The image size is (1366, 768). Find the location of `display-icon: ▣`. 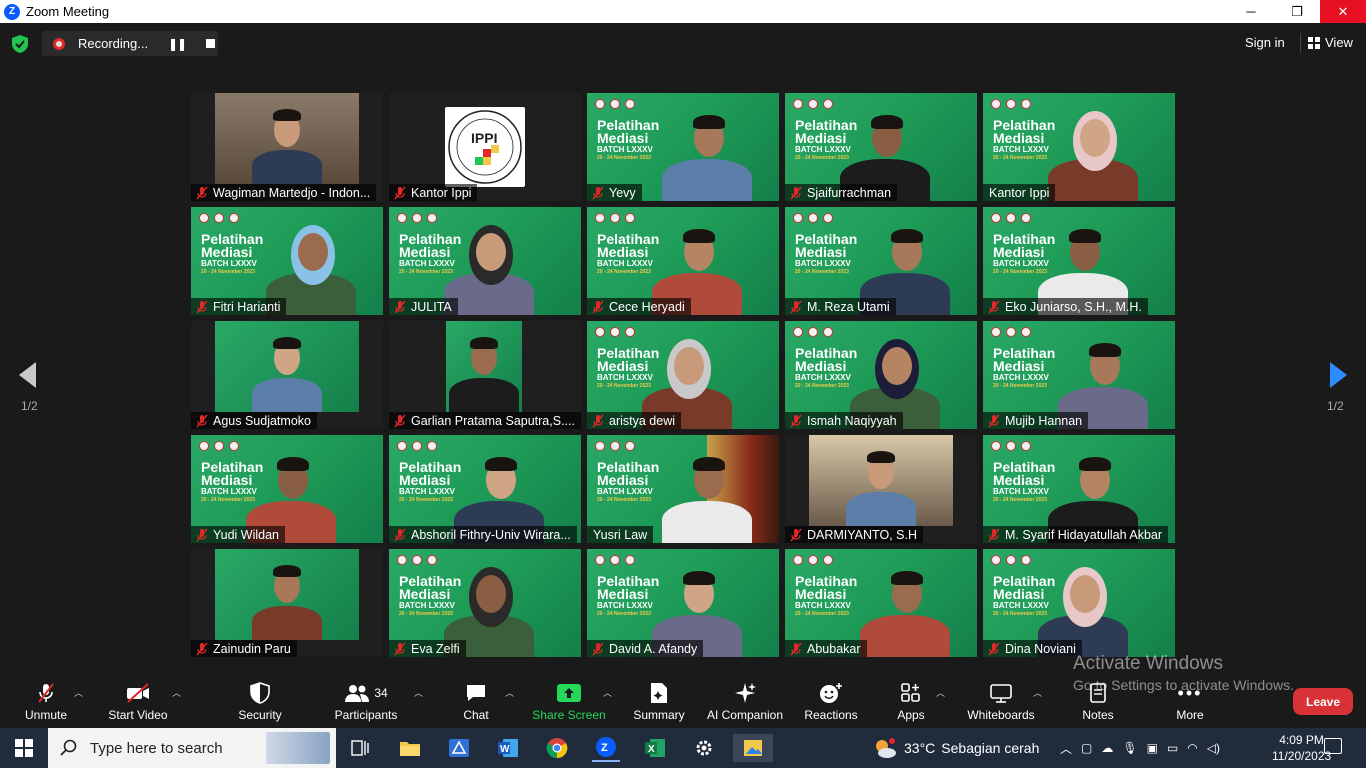

display-icon: ▣ is located at coordinates (1152, 748).